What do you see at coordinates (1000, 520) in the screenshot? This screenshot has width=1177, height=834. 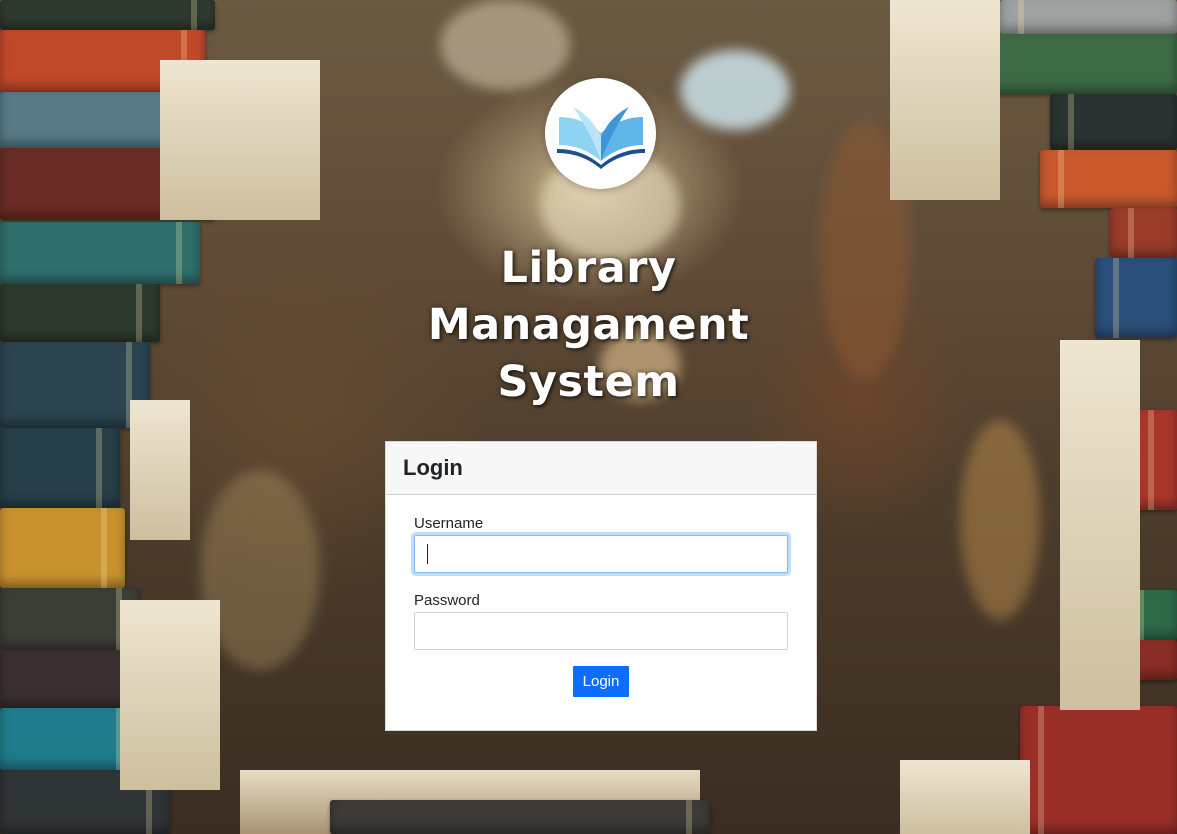 I see `bokeh-shelf` at bounding box center [1000, 520].